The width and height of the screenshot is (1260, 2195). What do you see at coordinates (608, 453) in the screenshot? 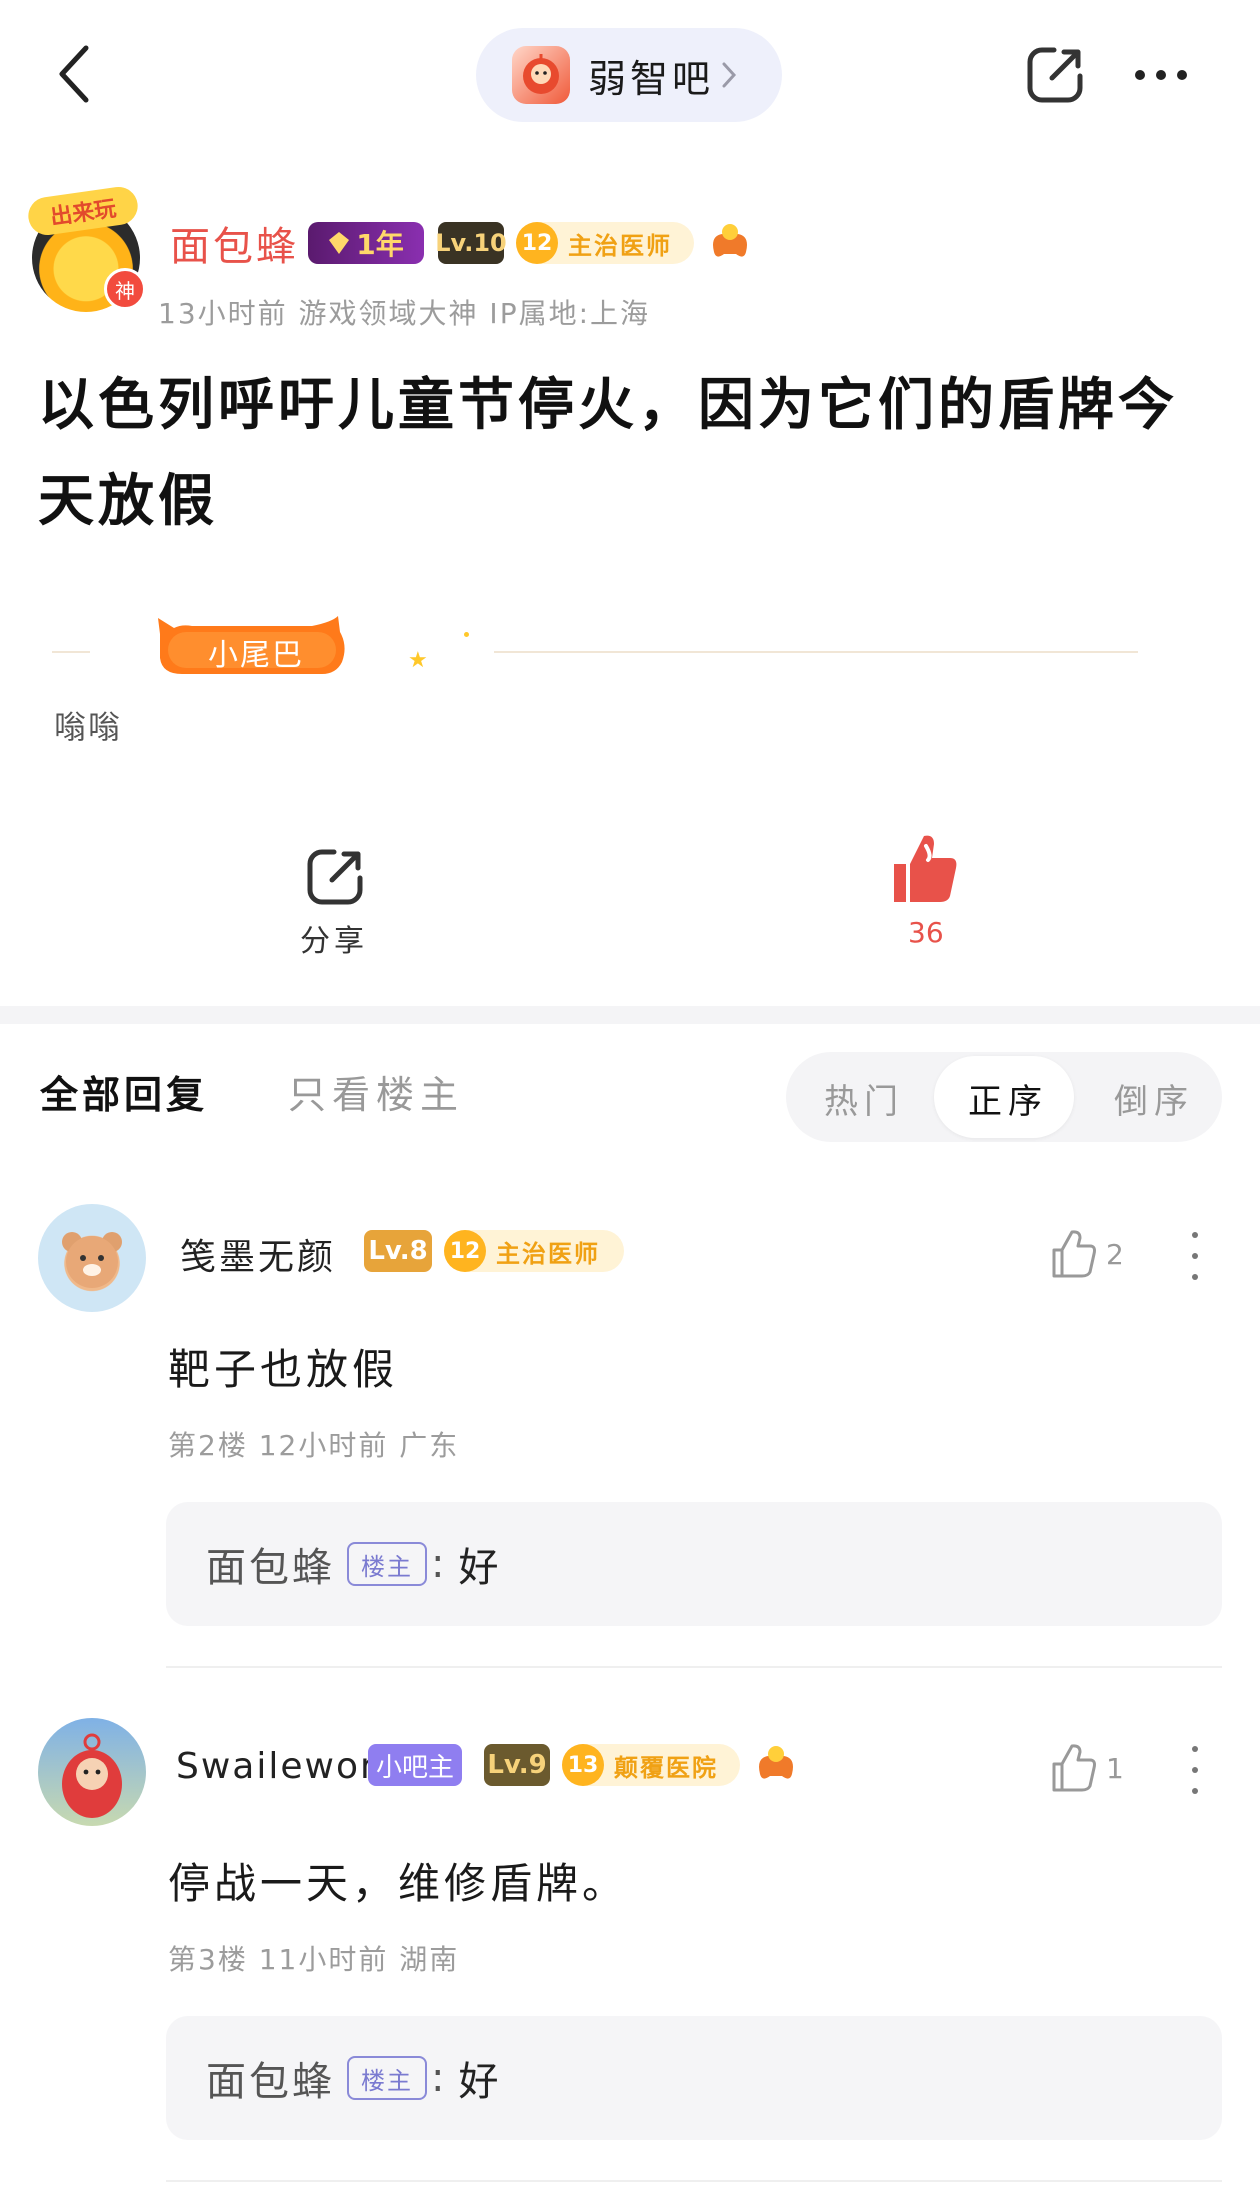
I see `post-title: 以色列呼吁儿童节停火，因为它们的盾牌今天放假` at bounding box center [608, 453].